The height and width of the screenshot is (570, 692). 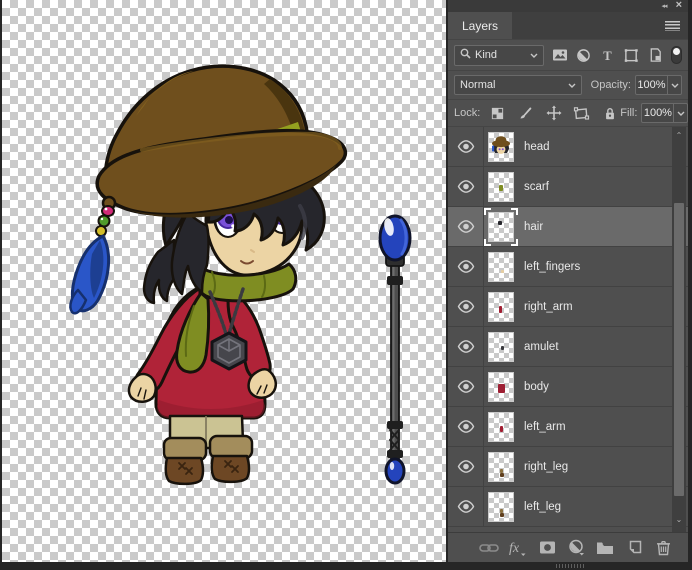 What do you see at coordinates (465, 55) in the screenshot?
I see `search-icon` at bounding box center [465, 55].